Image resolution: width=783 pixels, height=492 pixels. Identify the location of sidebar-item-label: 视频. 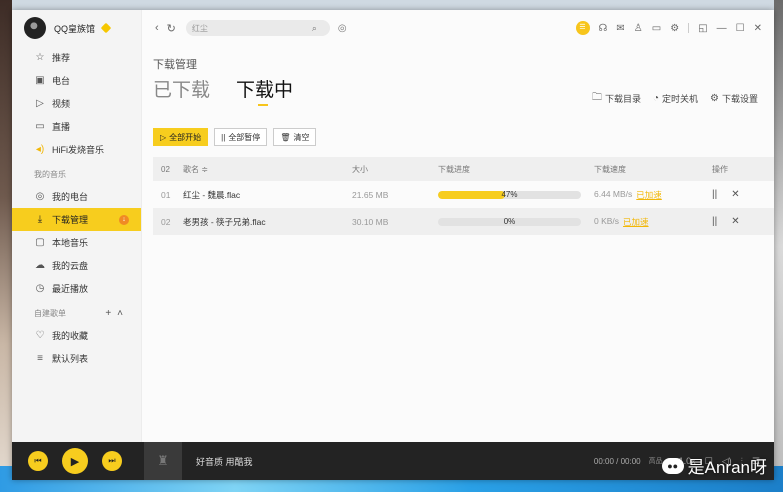
(61, 104).